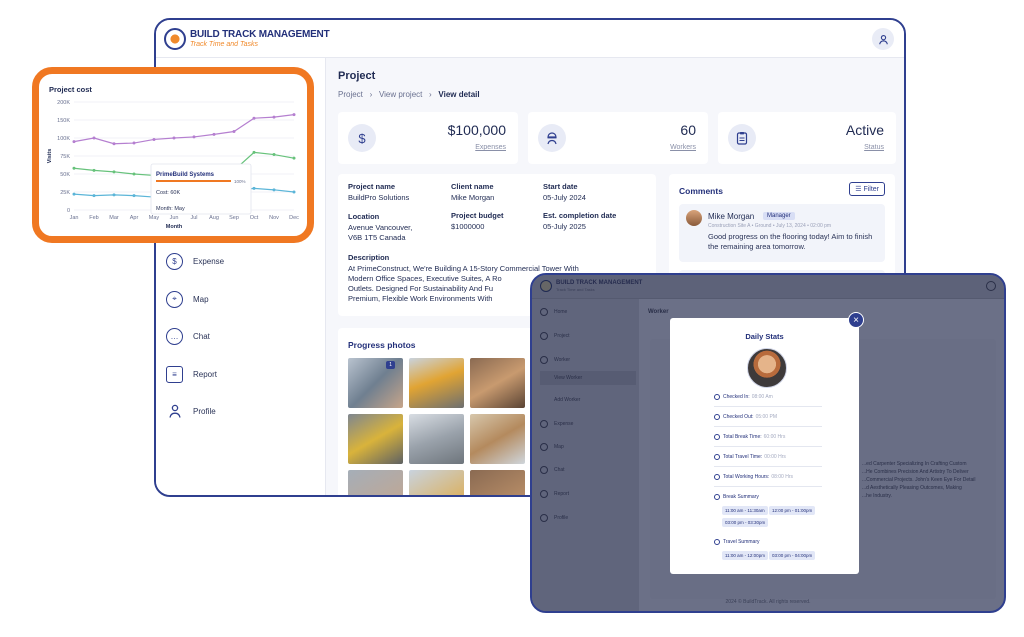 The height and width of the screenshot is (637, 1024). I want to click on sidebar-item-add-worker: Add Worker, so click(588, 400).